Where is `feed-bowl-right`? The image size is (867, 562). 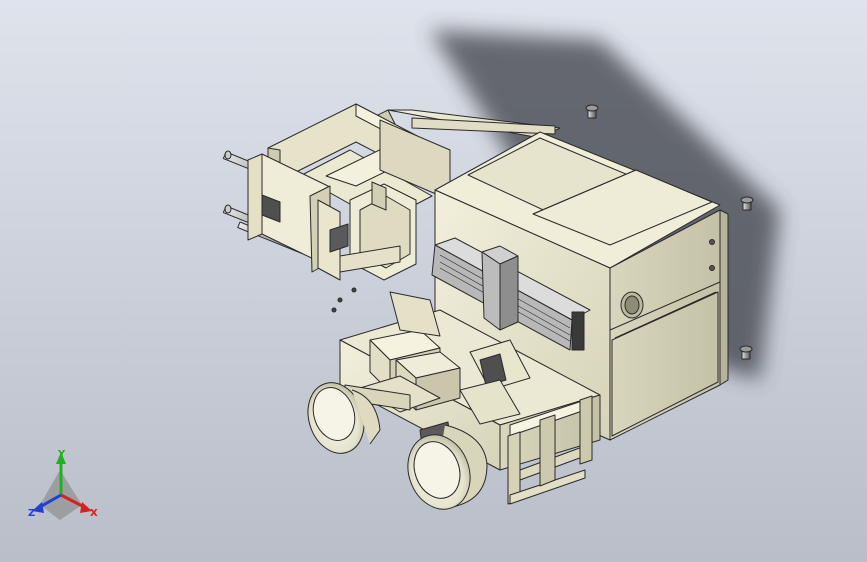
feed-bowl-right is located at coordinates (447, 467).